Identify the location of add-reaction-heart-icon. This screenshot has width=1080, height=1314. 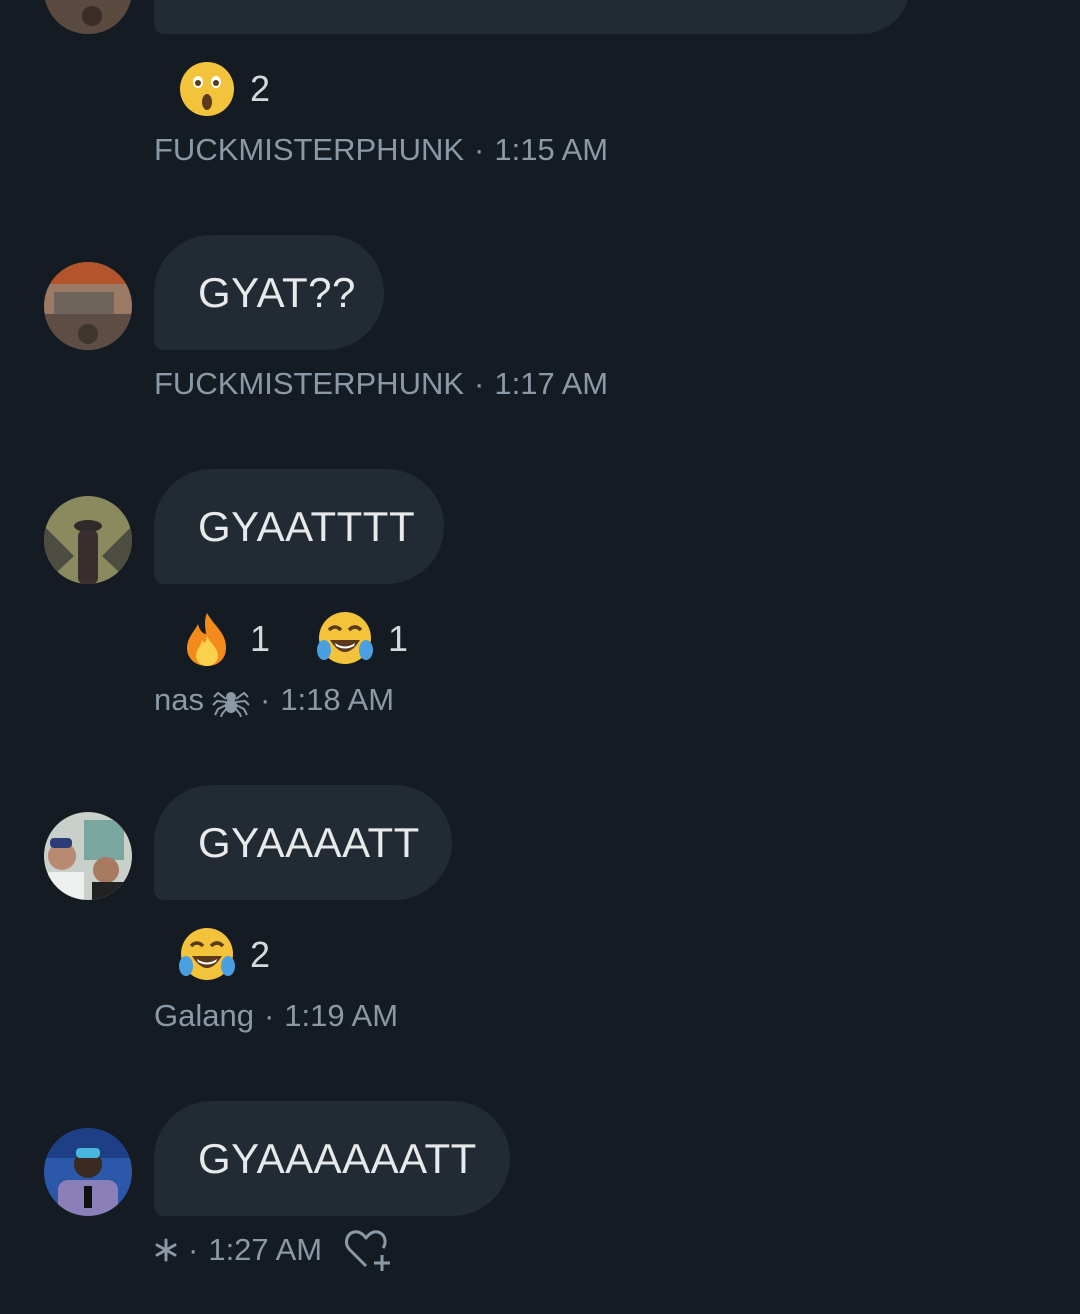
(368, 1250).